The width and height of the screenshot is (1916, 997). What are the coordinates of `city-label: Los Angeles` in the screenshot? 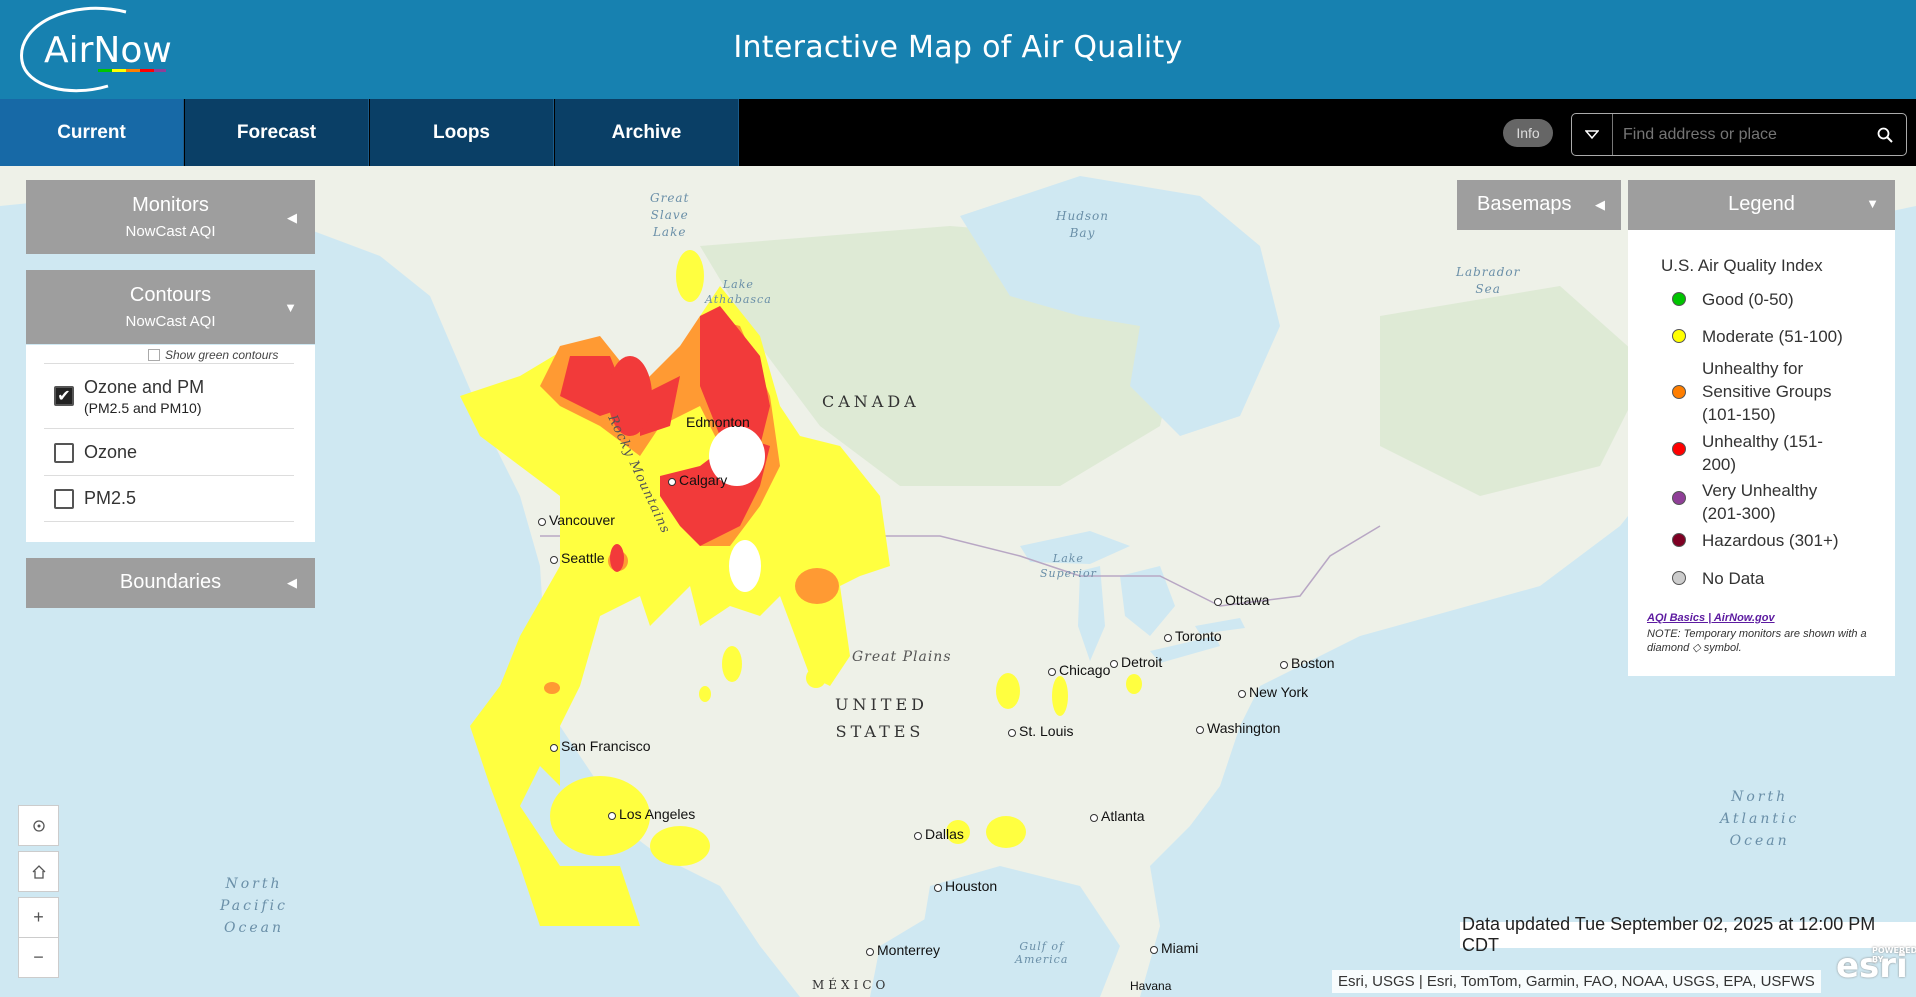 It's located at (651, 814).